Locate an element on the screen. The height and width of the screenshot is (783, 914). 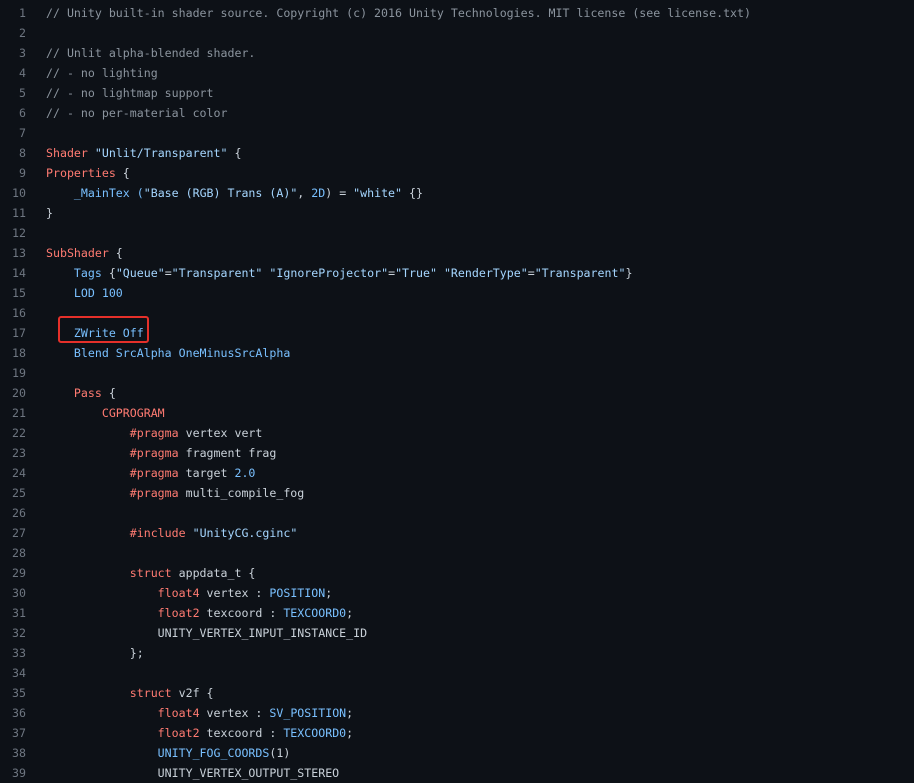
code-text: UNITY_VERTEX_INPUT_INSTANCE_ID is located at coordinates (206, 633).